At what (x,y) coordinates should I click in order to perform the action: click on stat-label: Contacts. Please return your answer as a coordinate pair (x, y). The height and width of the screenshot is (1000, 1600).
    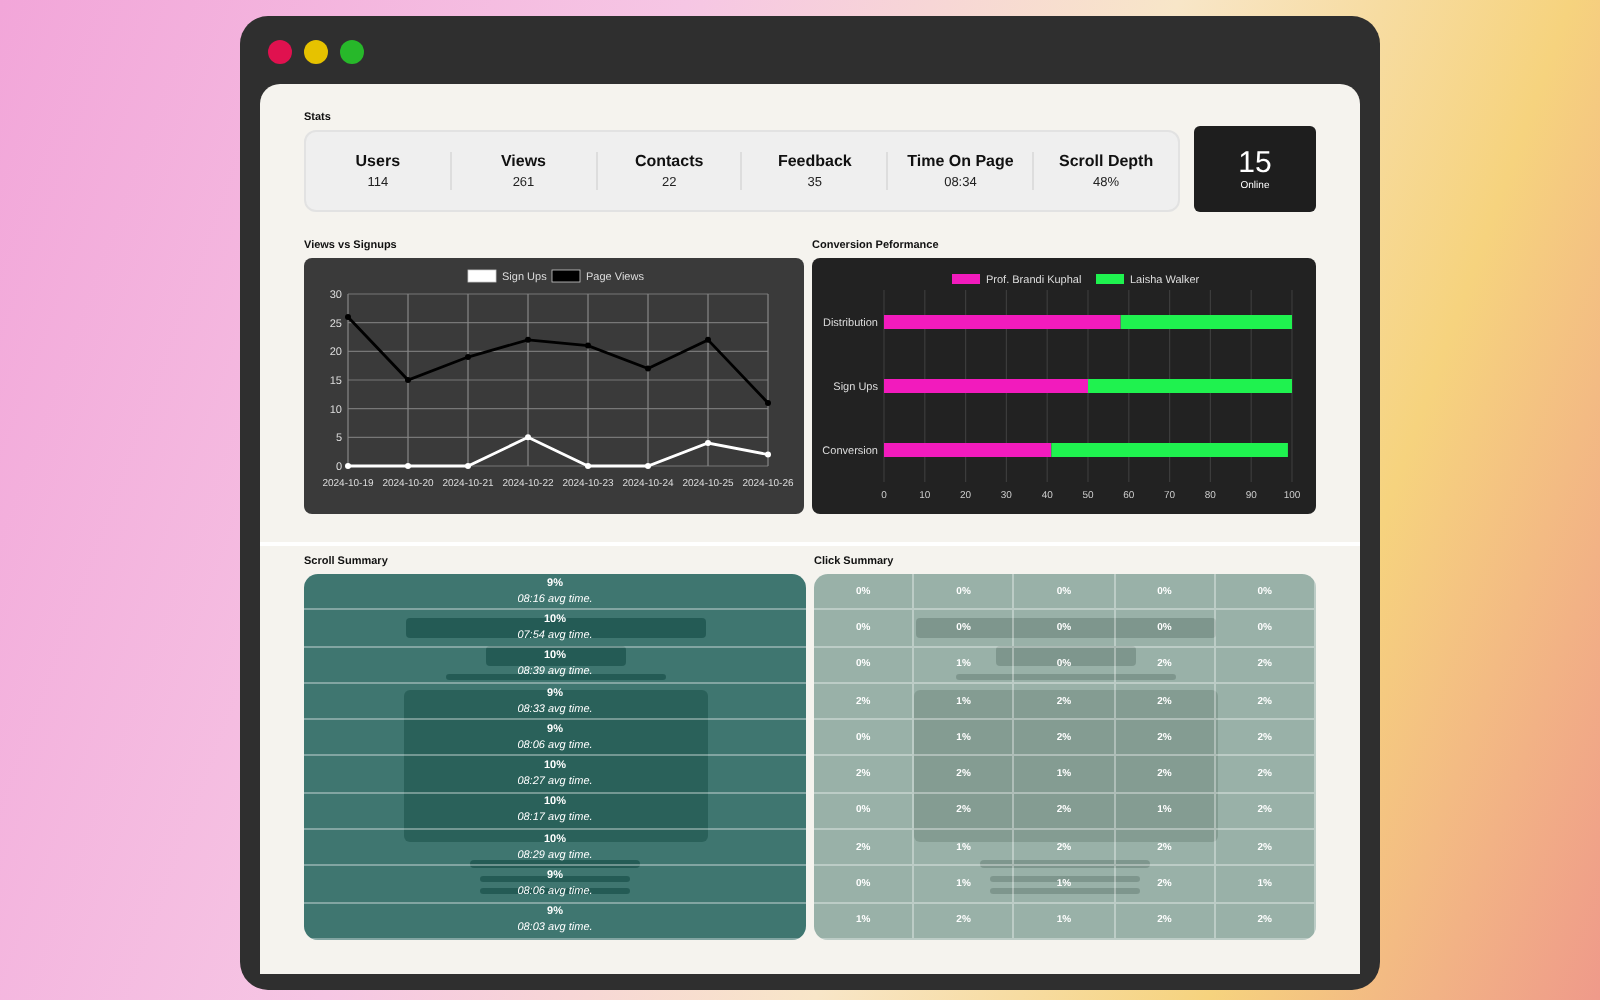
    Looking at the image, I should click on (669, 161).